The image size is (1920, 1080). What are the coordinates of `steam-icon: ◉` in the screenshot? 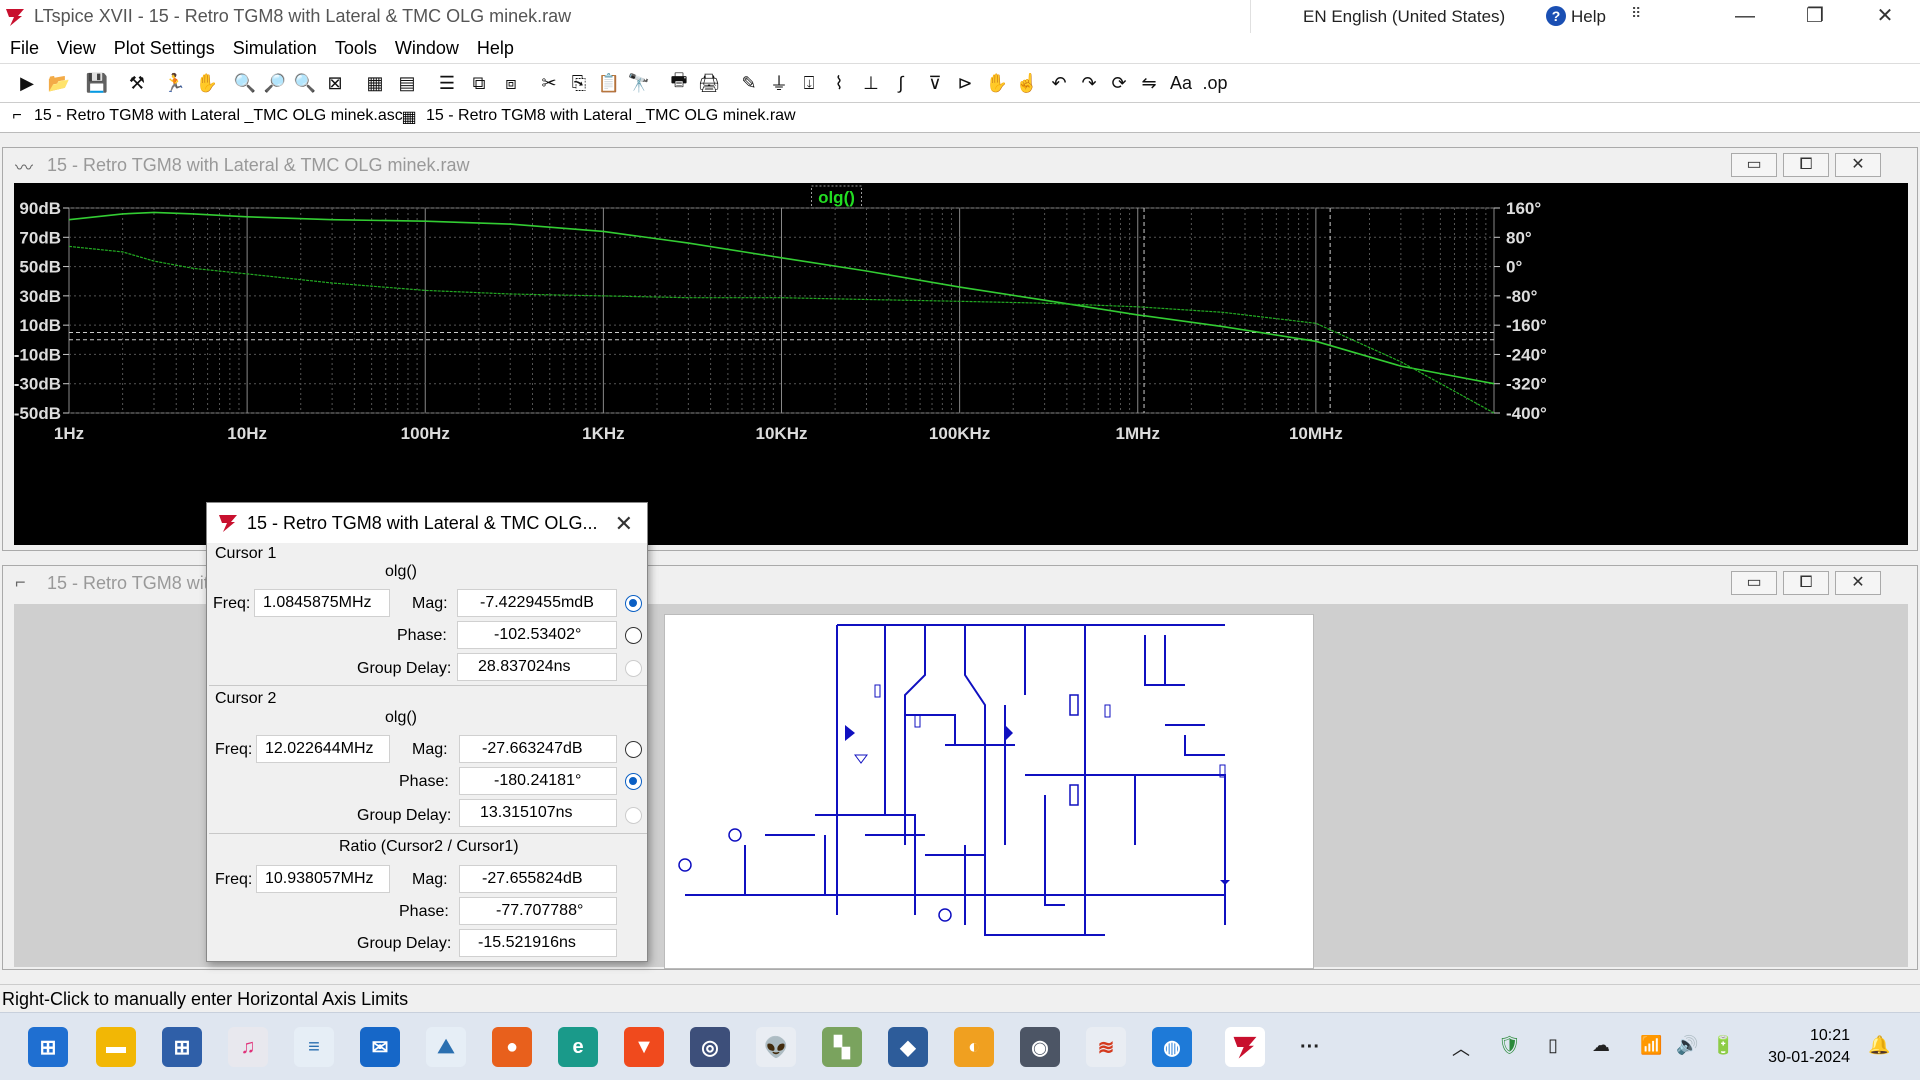 It's located at (1040, 1047).